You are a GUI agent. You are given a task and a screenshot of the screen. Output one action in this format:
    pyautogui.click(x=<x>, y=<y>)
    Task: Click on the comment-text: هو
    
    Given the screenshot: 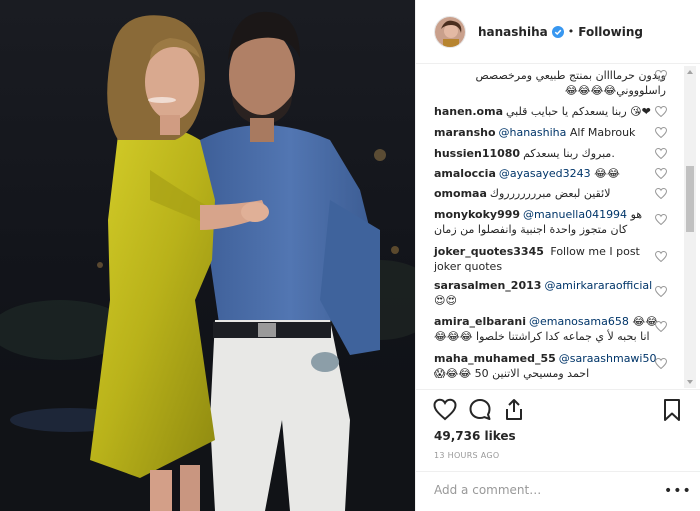 What is the action you would take?
    pyautogui.click(x=635, y=214)
    